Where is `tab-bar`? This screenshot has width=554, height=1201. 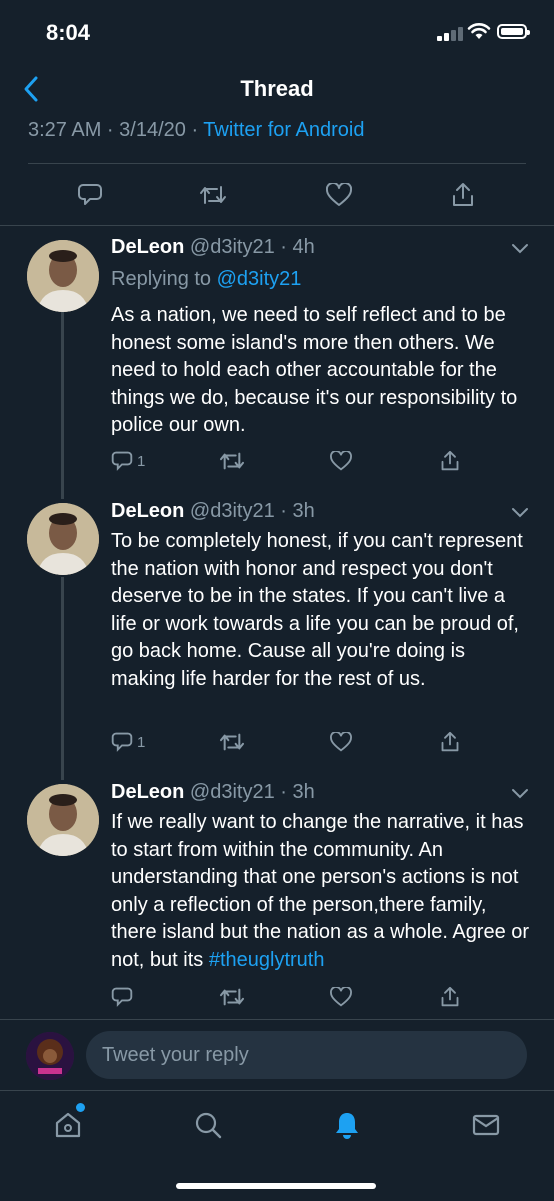
tab-bar is located at coordinates (277, 1145).